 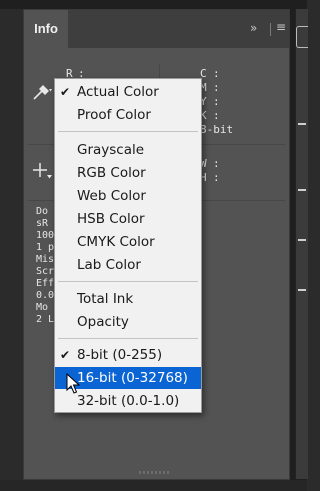 I want to click on top-strip, so click(x=153, y=4).